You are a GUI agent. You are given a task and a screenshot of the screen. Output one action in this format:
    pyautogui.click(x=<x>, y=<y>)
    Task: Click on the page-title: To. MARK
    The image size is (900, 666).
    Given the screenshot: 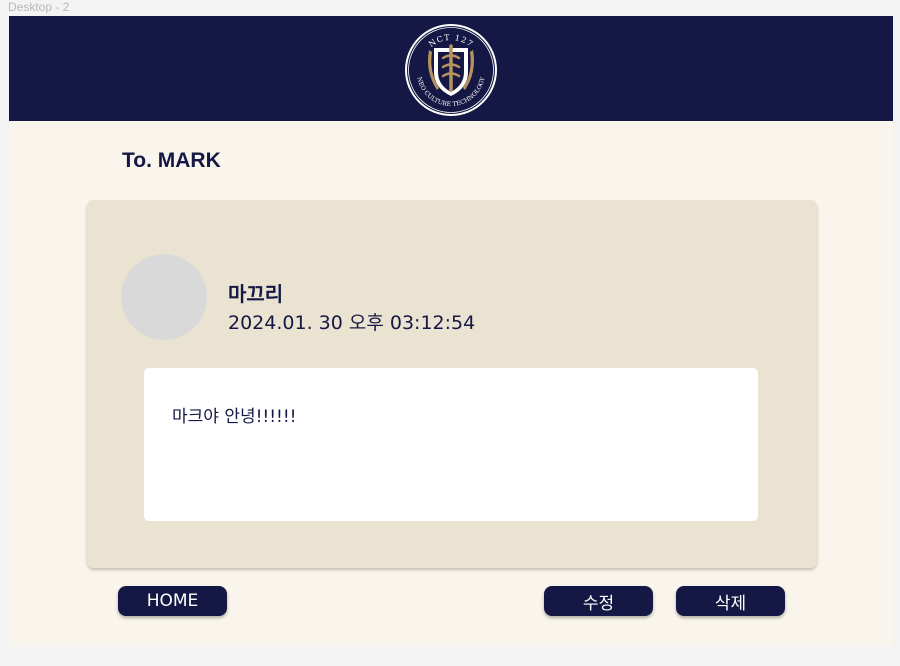 What is the action you would take?
    pyautogui.click(x=171, y=160)
    